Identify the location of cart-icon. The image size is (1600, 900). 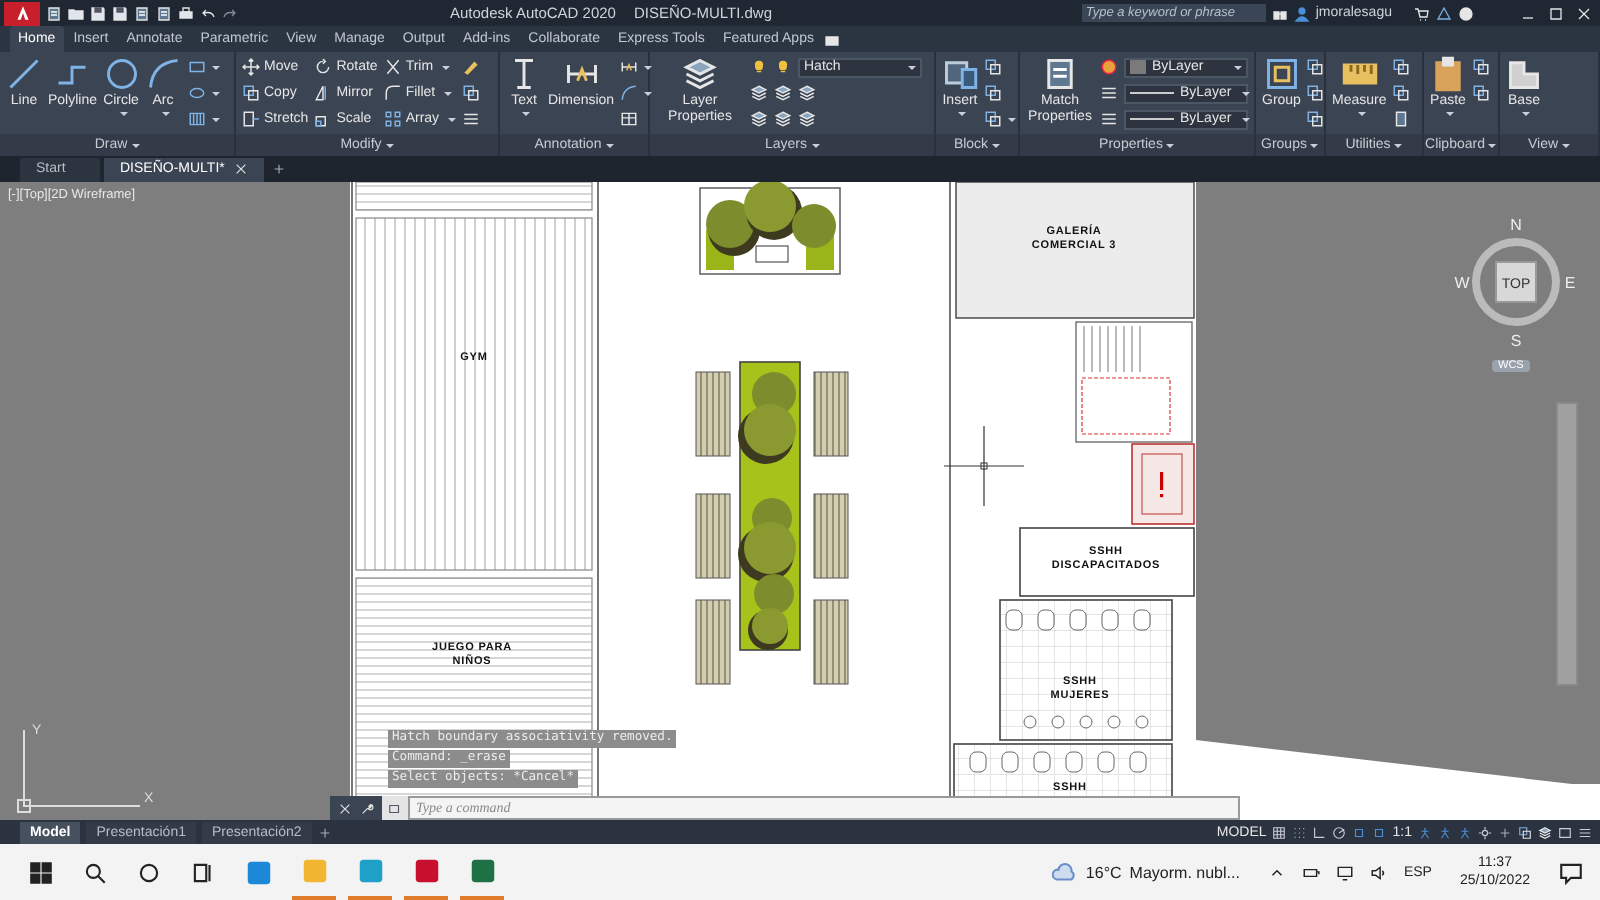
(1422, 13).